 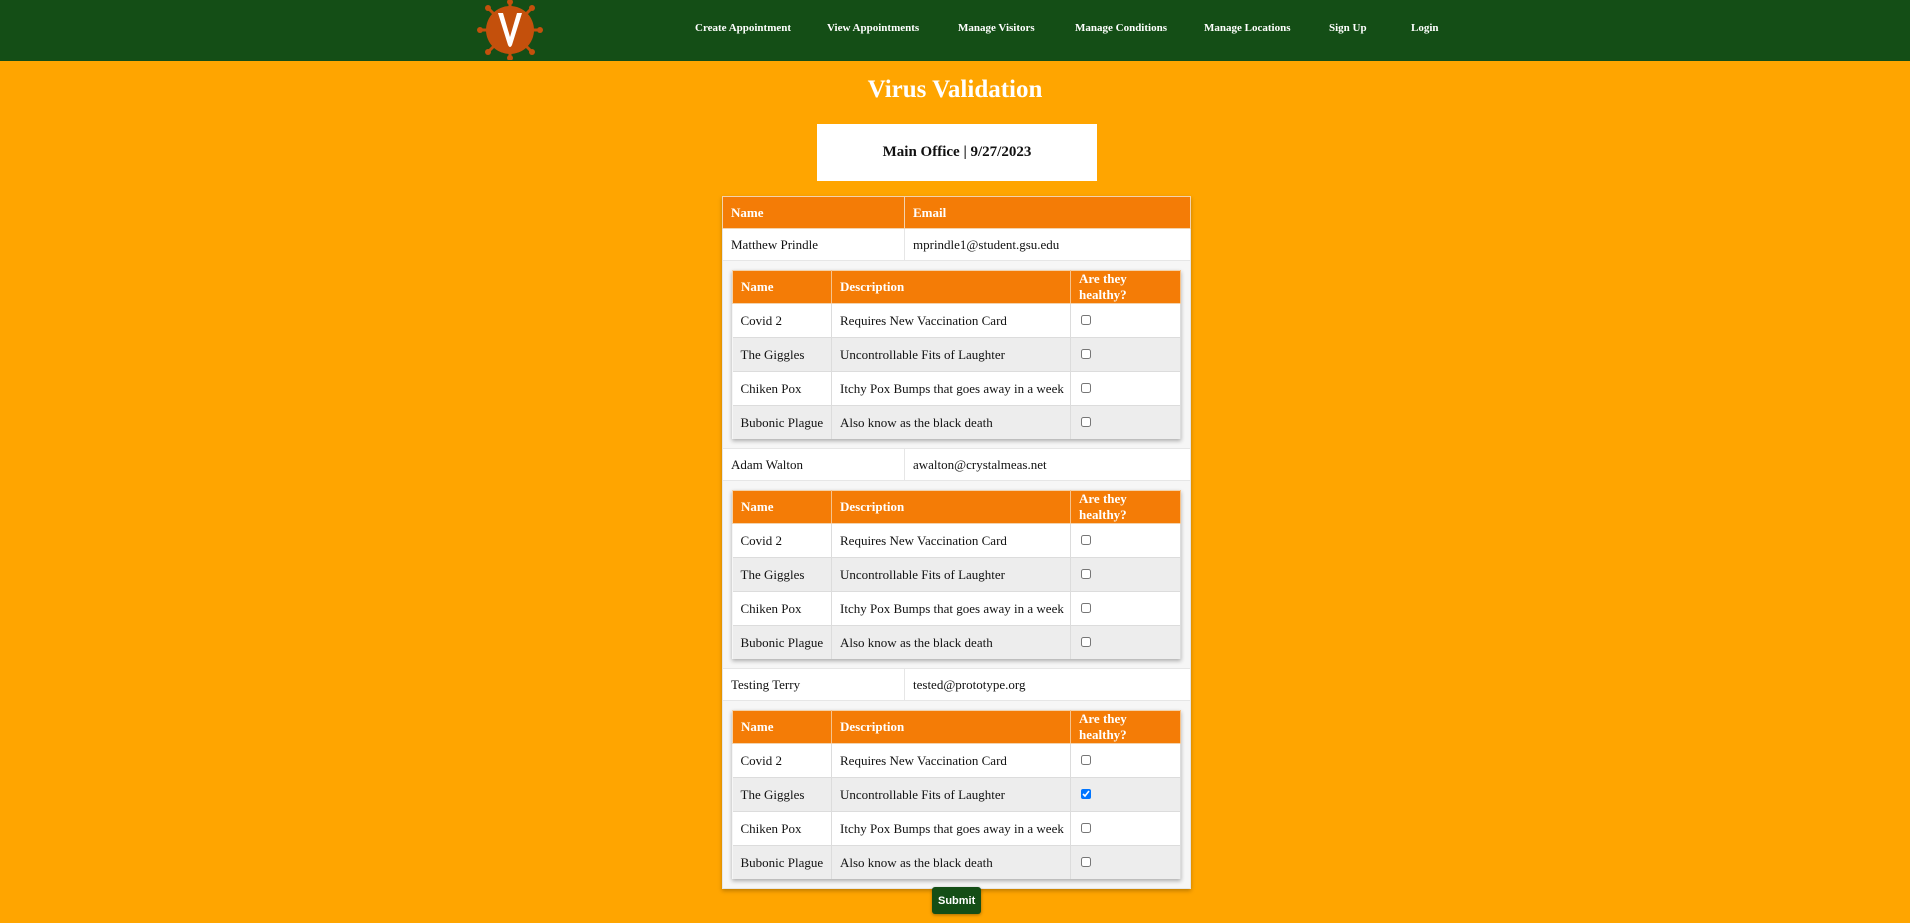 I want to click on office-date-text: Main Office | 9/27/2023, so click(x=957, y=152).